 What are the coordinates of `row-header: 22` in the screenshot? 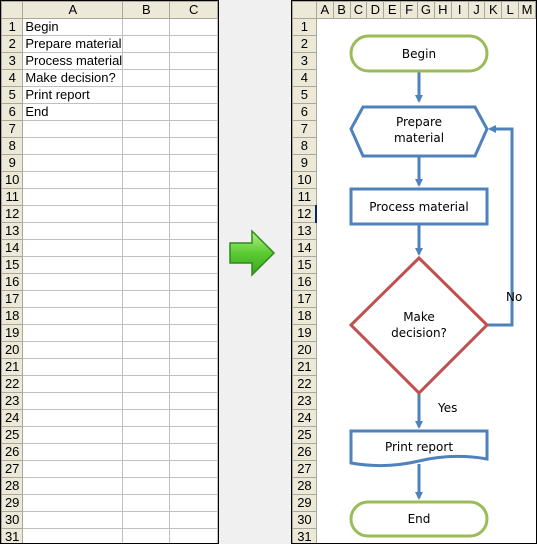 It's located at (304, 384).